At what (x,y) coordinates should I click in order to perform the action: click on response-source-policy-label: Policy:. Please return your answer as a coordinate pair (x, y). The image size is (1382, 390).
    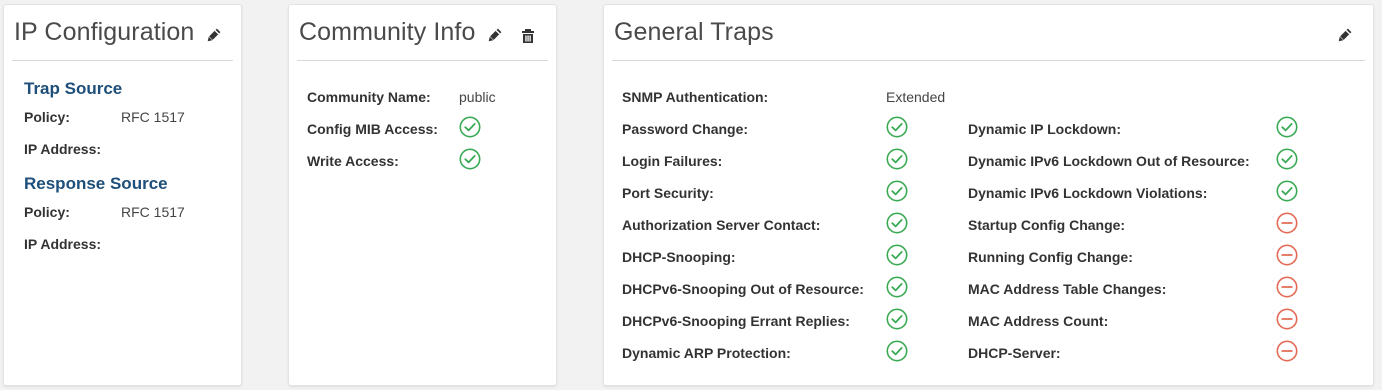
    Looking at the image, I should click on (47, 212).